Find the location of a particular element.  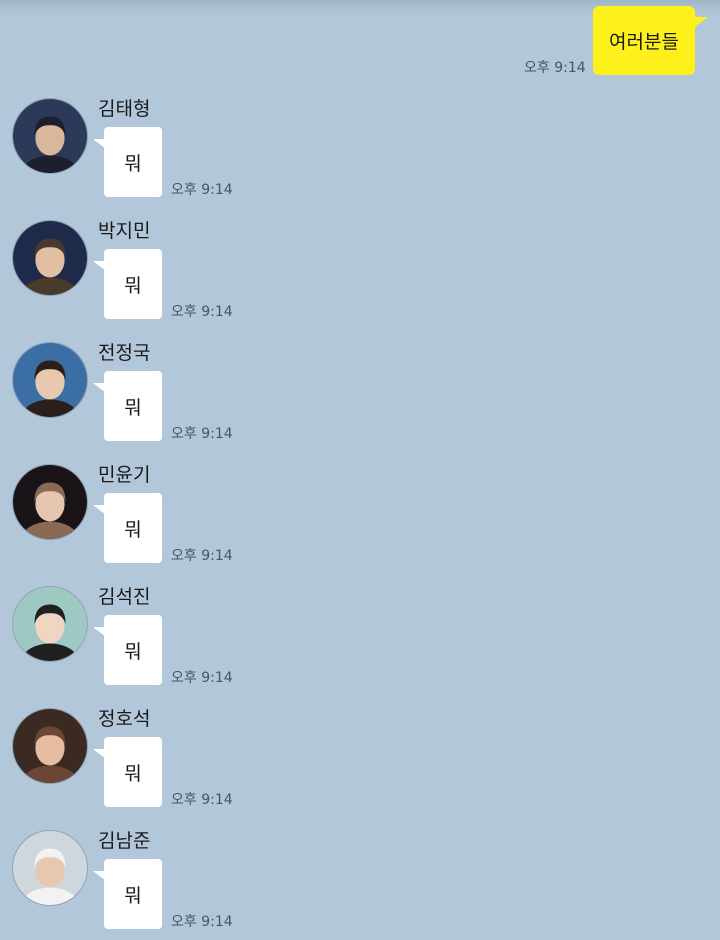

outgoing-message-bubble: 여러분들 is located at coordinates (644, 40).